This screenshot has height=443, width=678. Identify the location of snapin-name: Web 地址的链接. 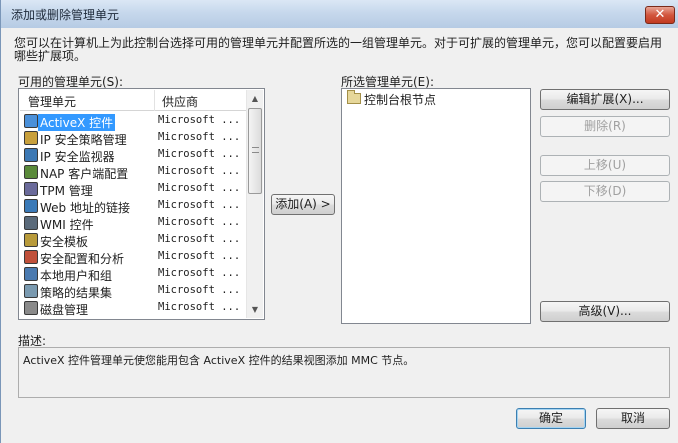
(85, 208).